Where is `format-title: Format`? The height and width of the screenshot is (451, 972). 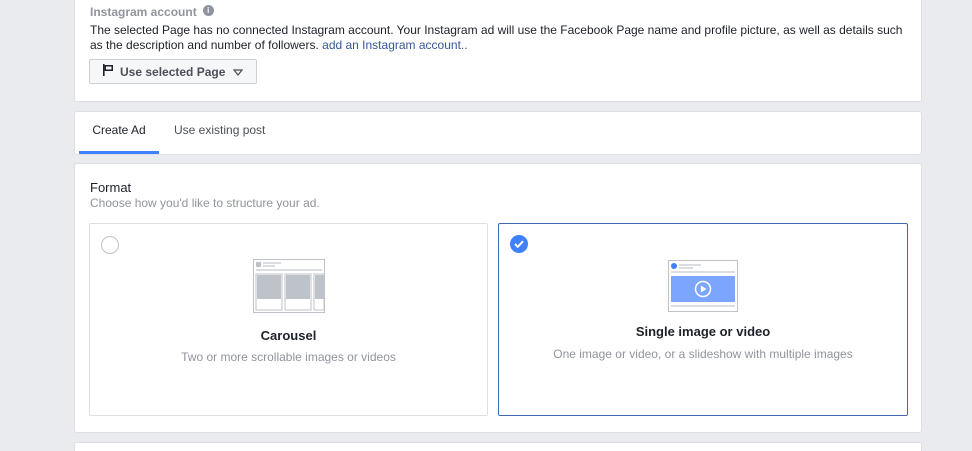 format-title: Format is located at coordinates (111, 187).